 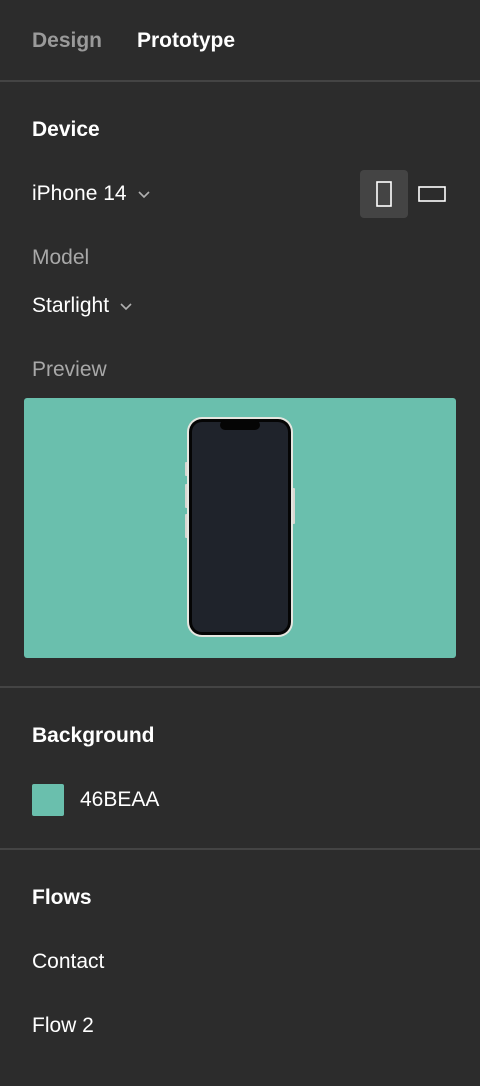 I want to click on landscape-orientation-button, so click(x=432, y=194).